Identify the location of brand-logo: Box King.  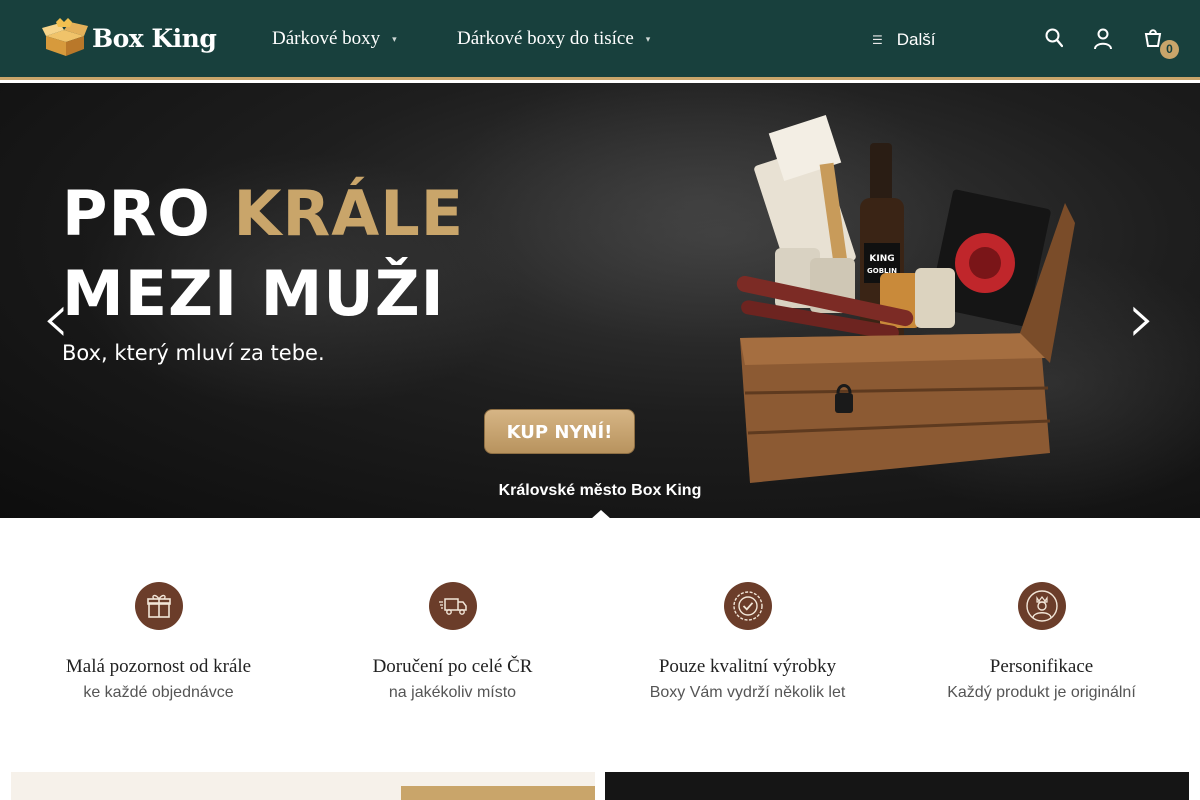
(129, 38).